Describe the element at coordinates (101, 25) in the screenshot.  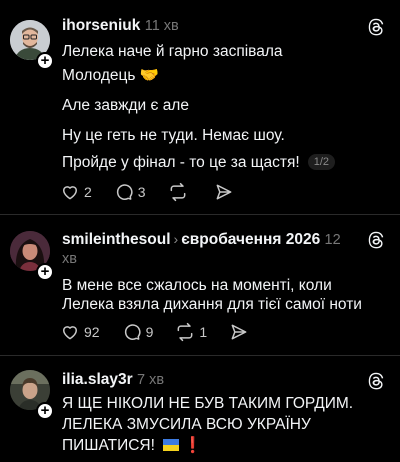
I see `username: ihorseniuk` at that location.